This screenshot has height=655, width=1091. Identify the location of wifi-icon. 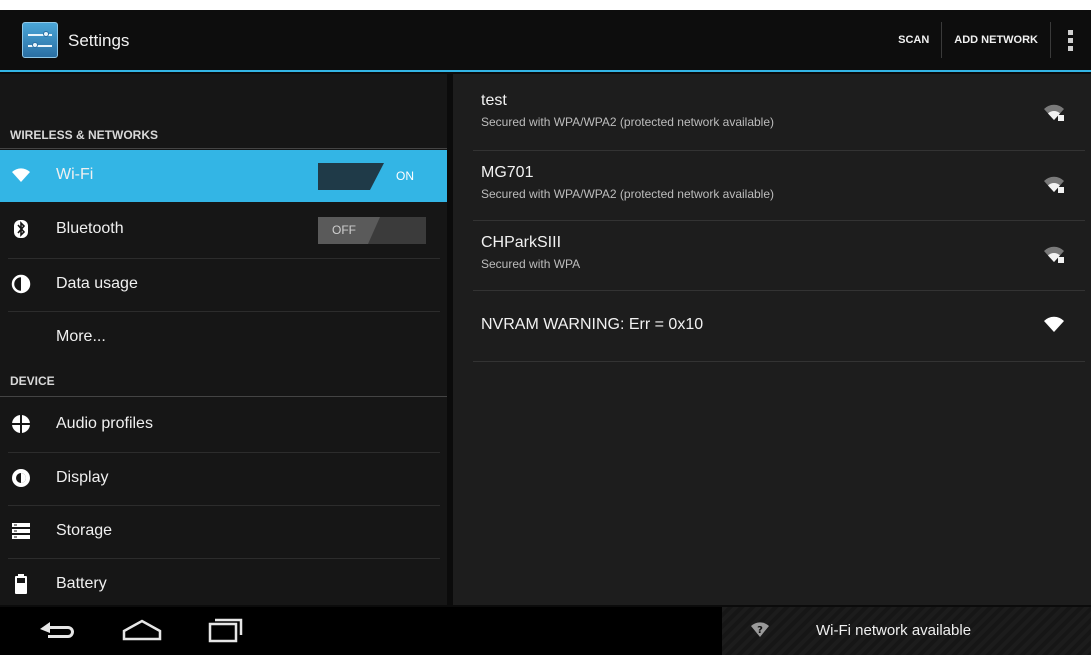
(21, 175).